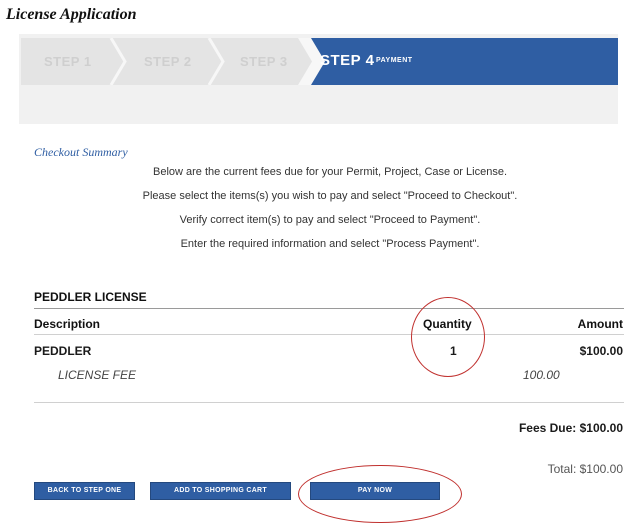 Image resolution: width=633 pixels, height=525 pixels. Describe the element at coordinates (90, 297) in the screenshot. I see `license-section-title: PEDDLER LICENSE` at that location.